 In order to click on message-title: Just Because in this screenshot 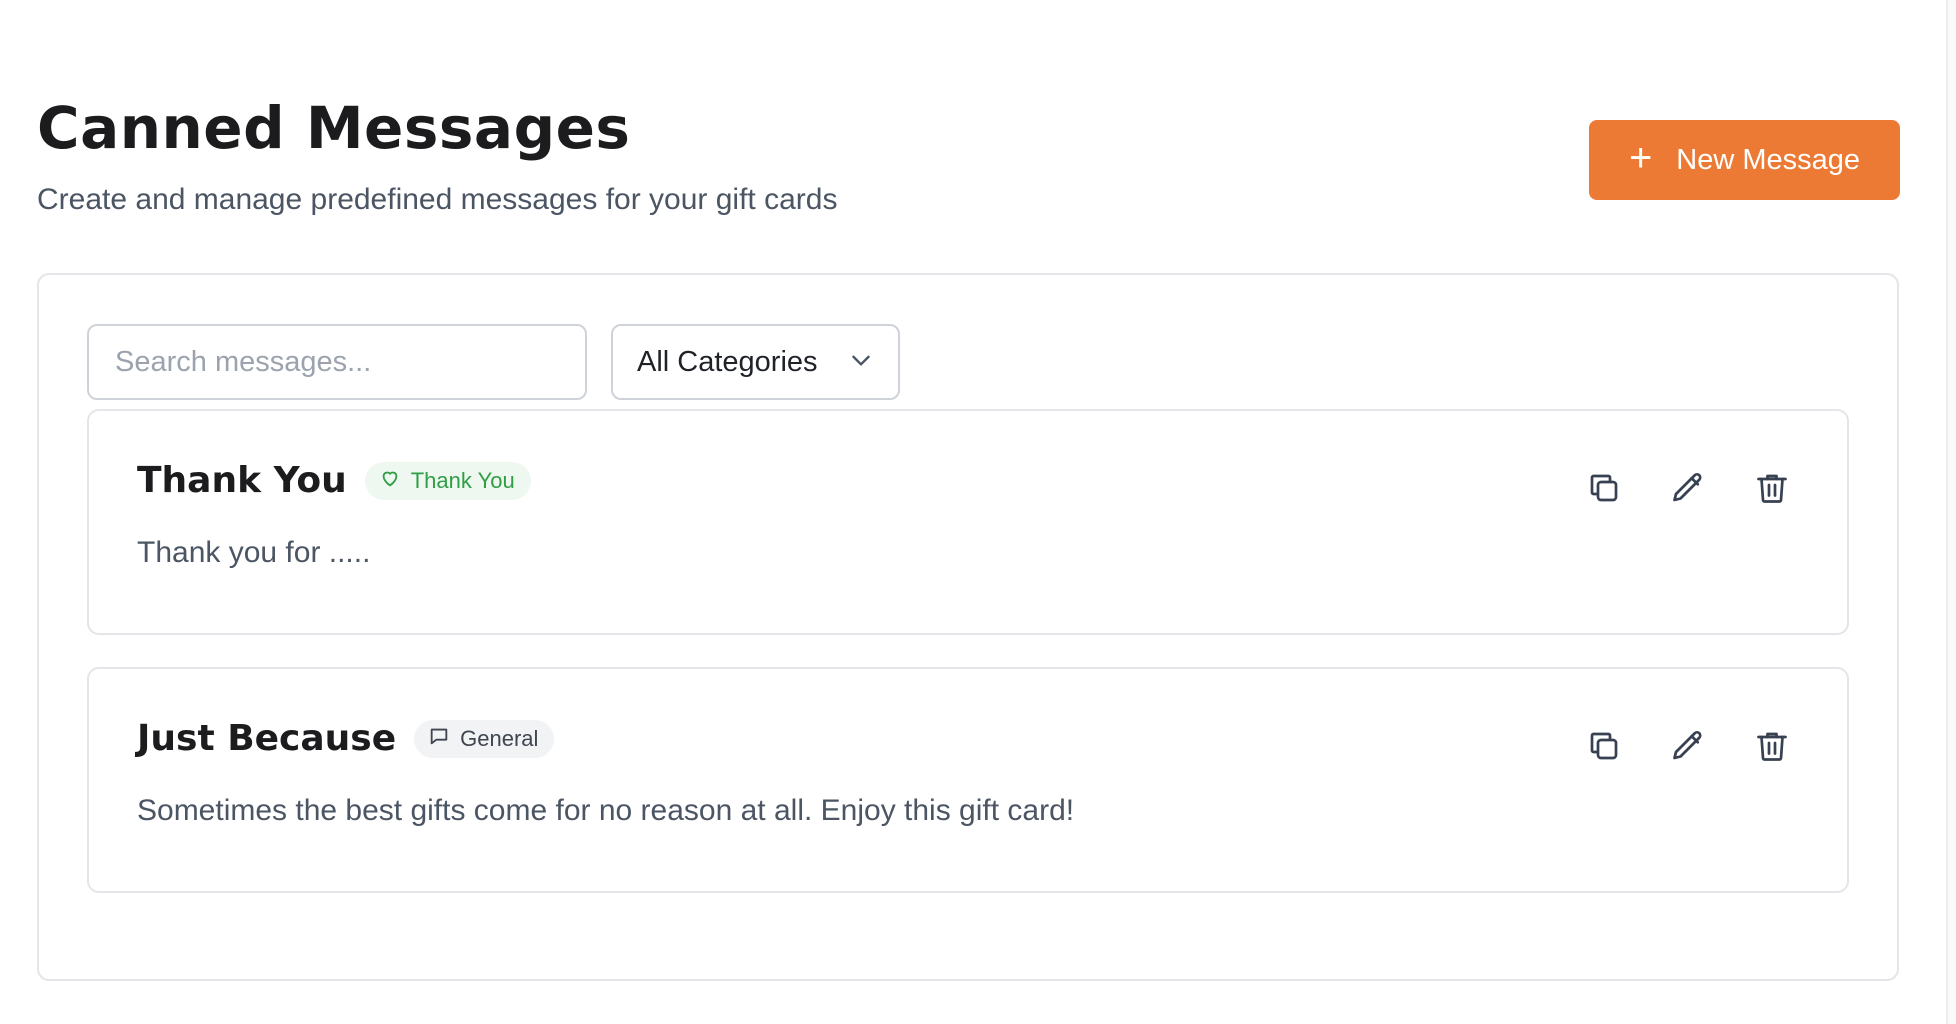, I will do `click(267, 738)`.